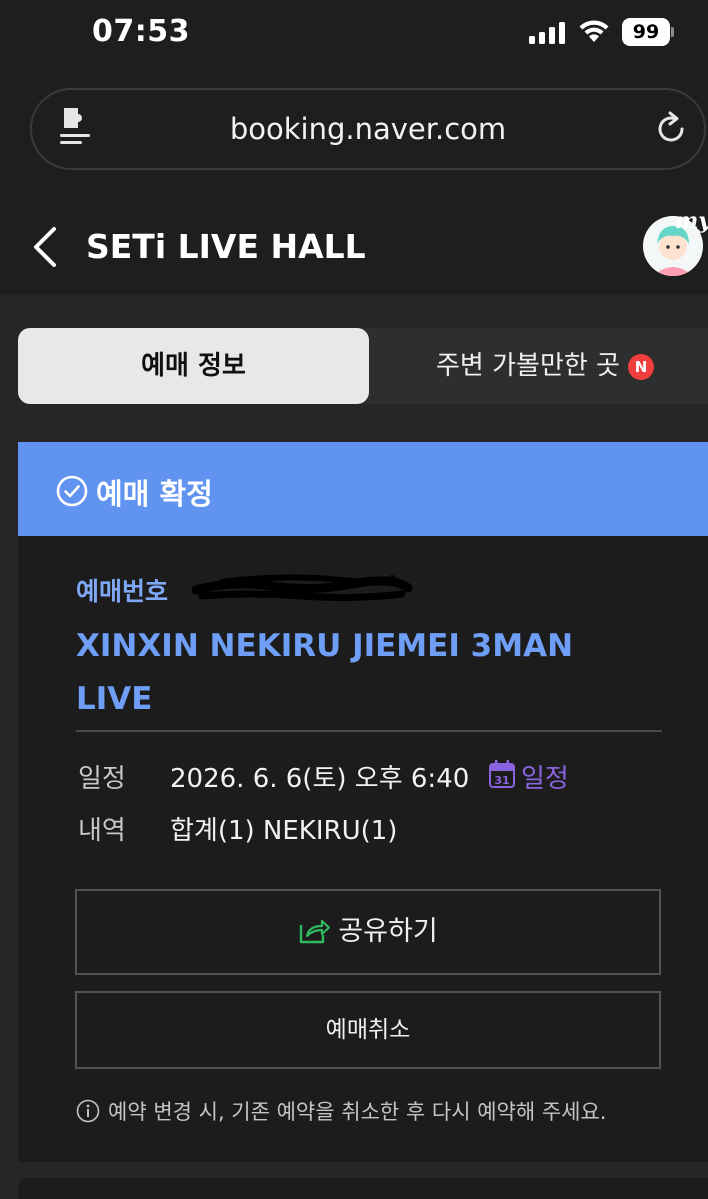  What do you see at coordinates (547, 33) in the screenshot?
I see `cellular-signal-icon` at bounding box center [547, 33].